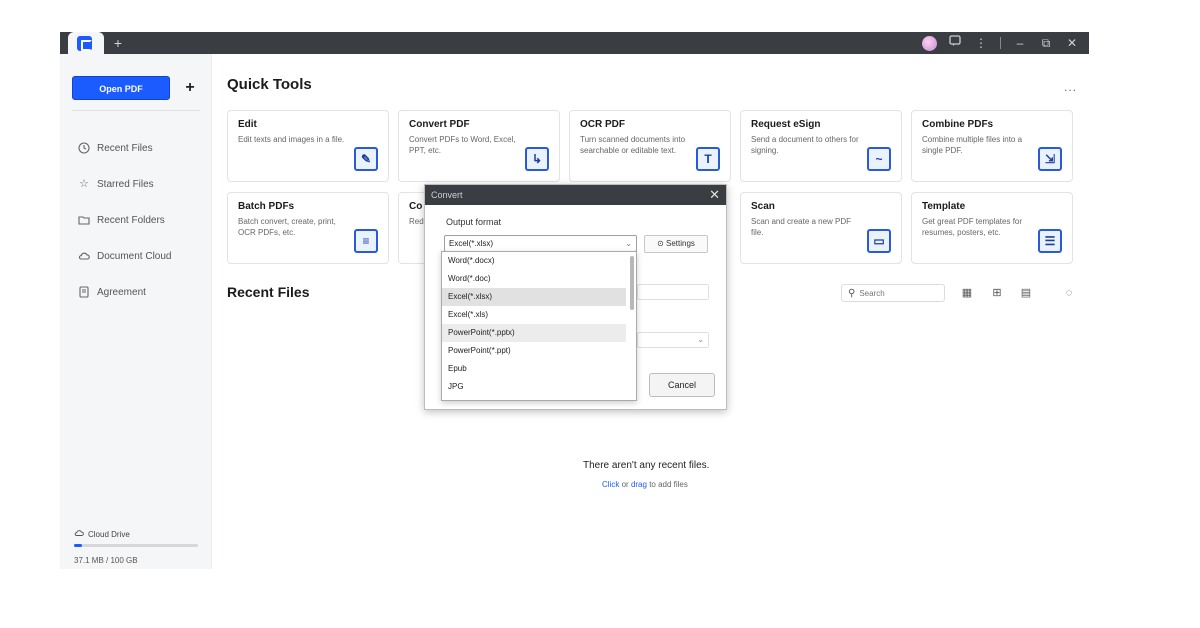 This screenshot has width=1200, height=628. I want to click on drag-link: drag, so click(639, 484).